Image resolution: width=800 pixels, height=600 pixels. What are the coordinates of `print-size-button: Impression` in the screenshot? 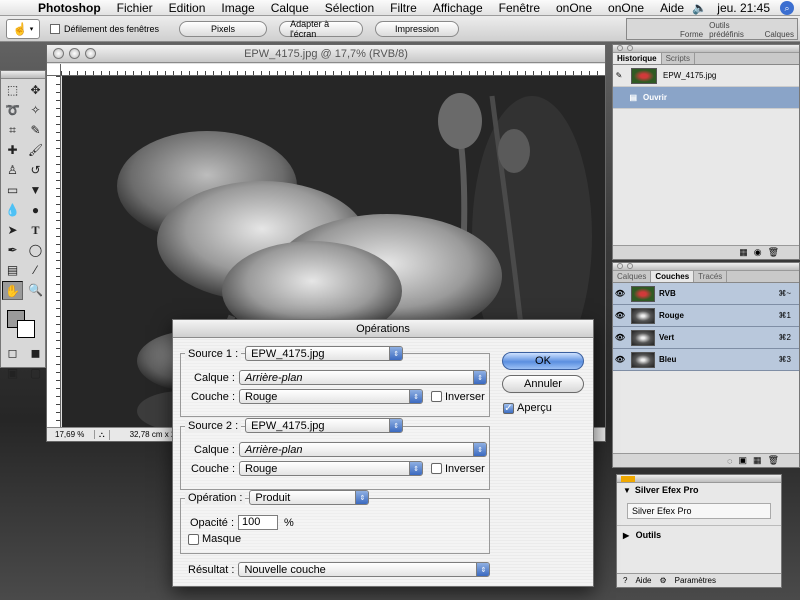 It's located at (417, 28).